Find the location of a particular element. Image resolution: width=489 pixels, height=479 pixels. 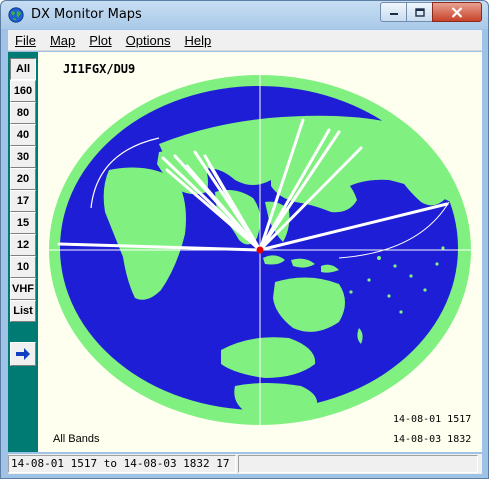

status-bar: 14-08-01 1517 to 14-08-03 1832 17 Sp is located at coordinates (245, 464).